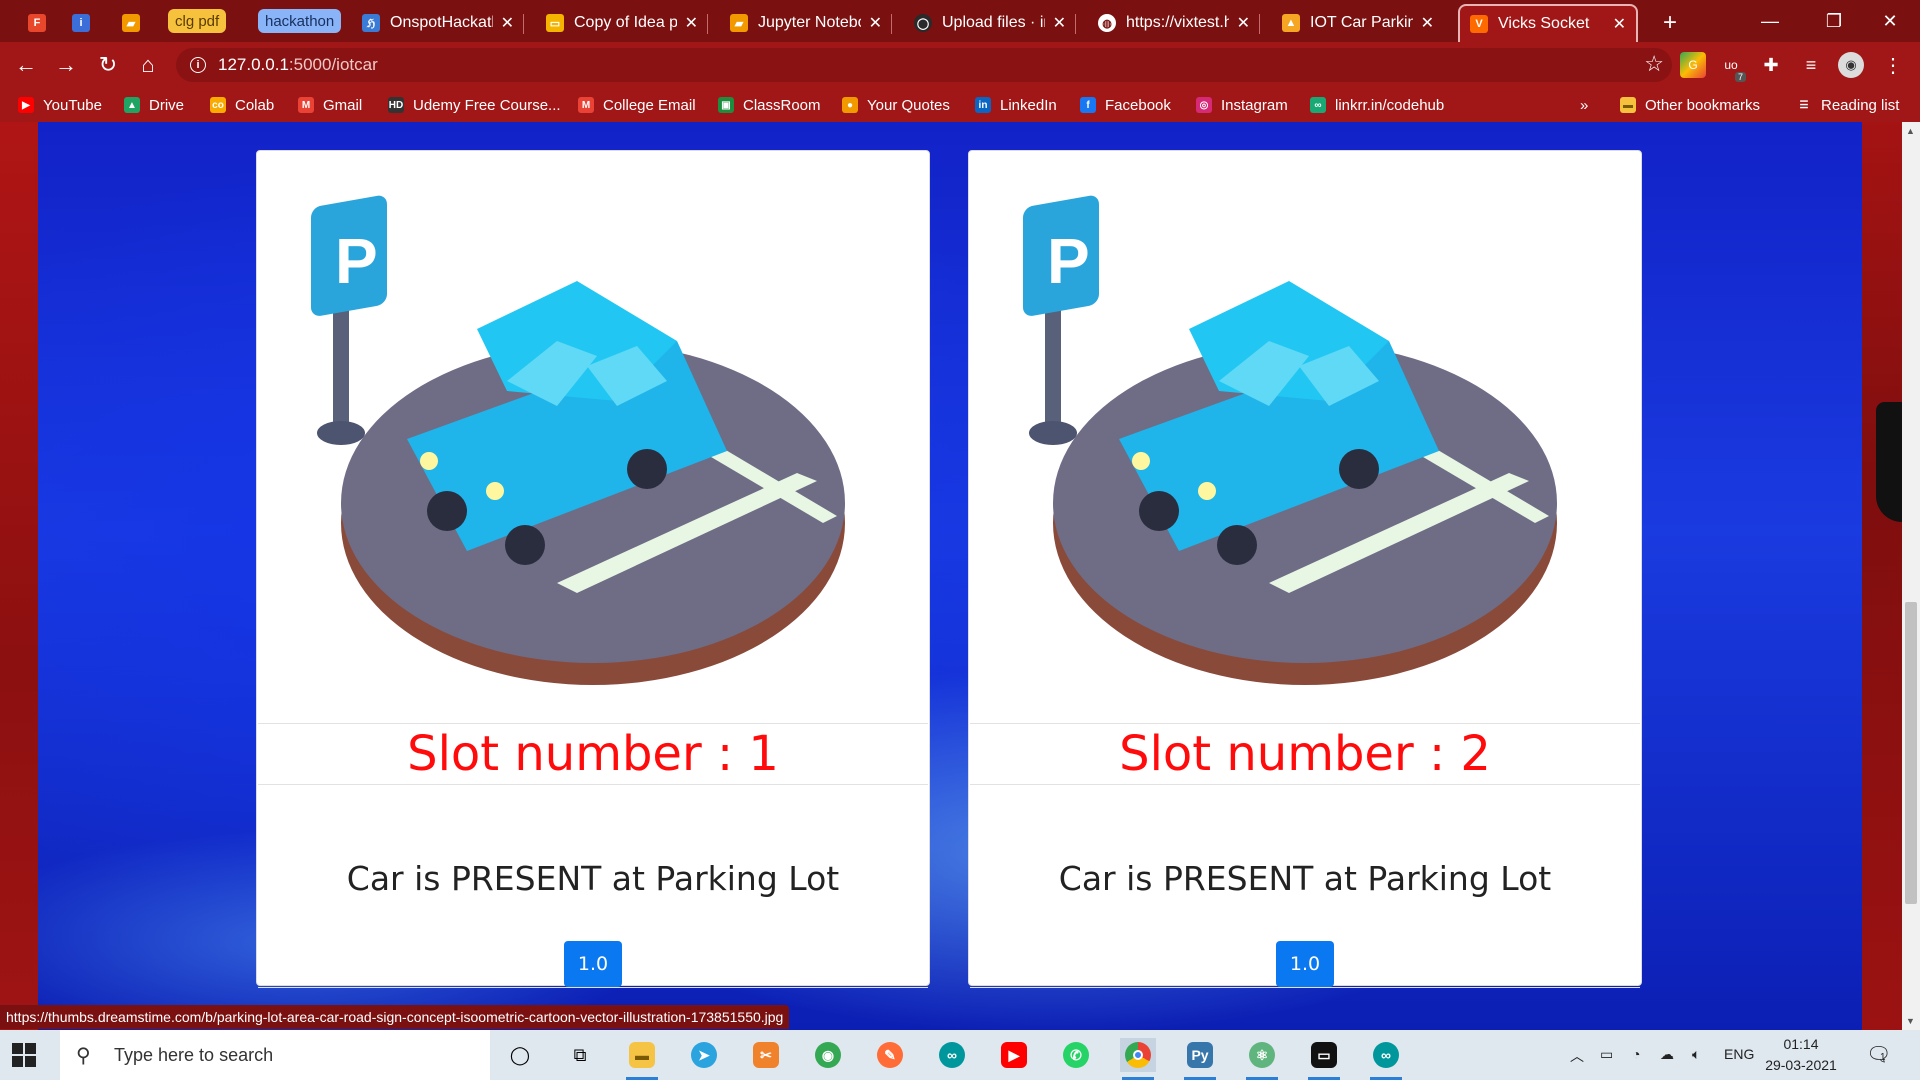 This screenshot has width=1920, height=1080. What do you see at coordinates (990, 23) in the screenshot?
I see `tab-upload-files: ◯ Upload files · im ✕` at bounding box center [990, 23].